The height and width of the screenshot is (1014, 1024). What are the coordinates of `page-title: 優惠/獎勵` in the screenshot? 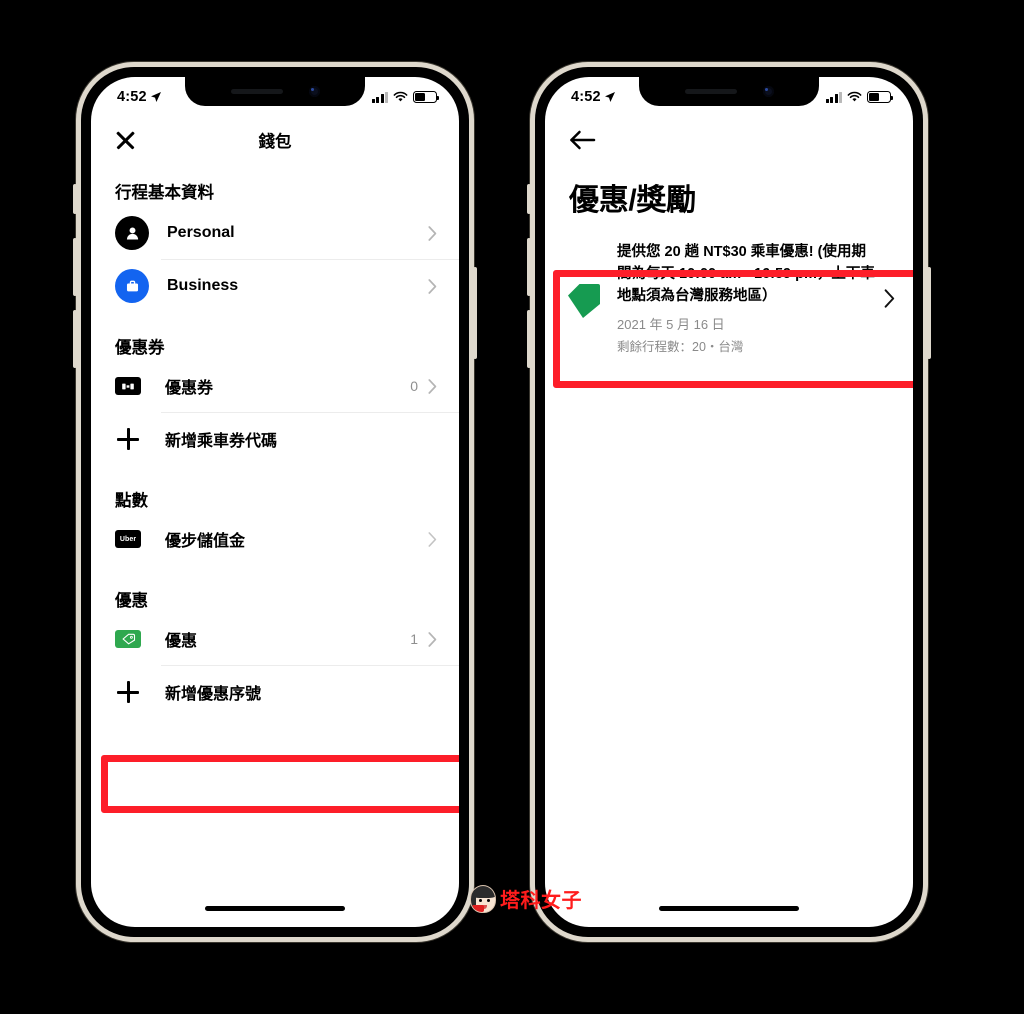 It's located at (632, 200).